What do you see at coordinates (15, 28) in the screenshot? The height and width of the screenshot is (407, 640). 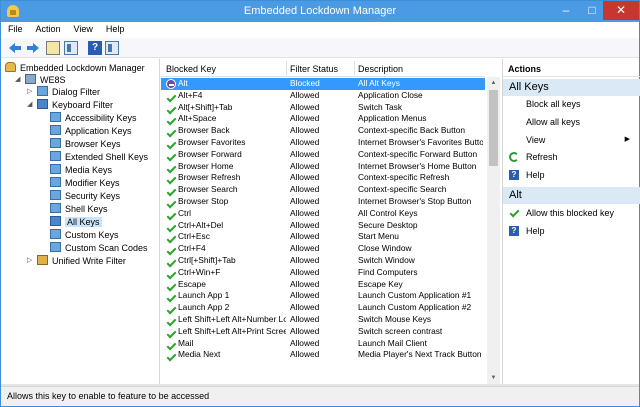 I see `menu-file: File` at bounding box center [15, 28].